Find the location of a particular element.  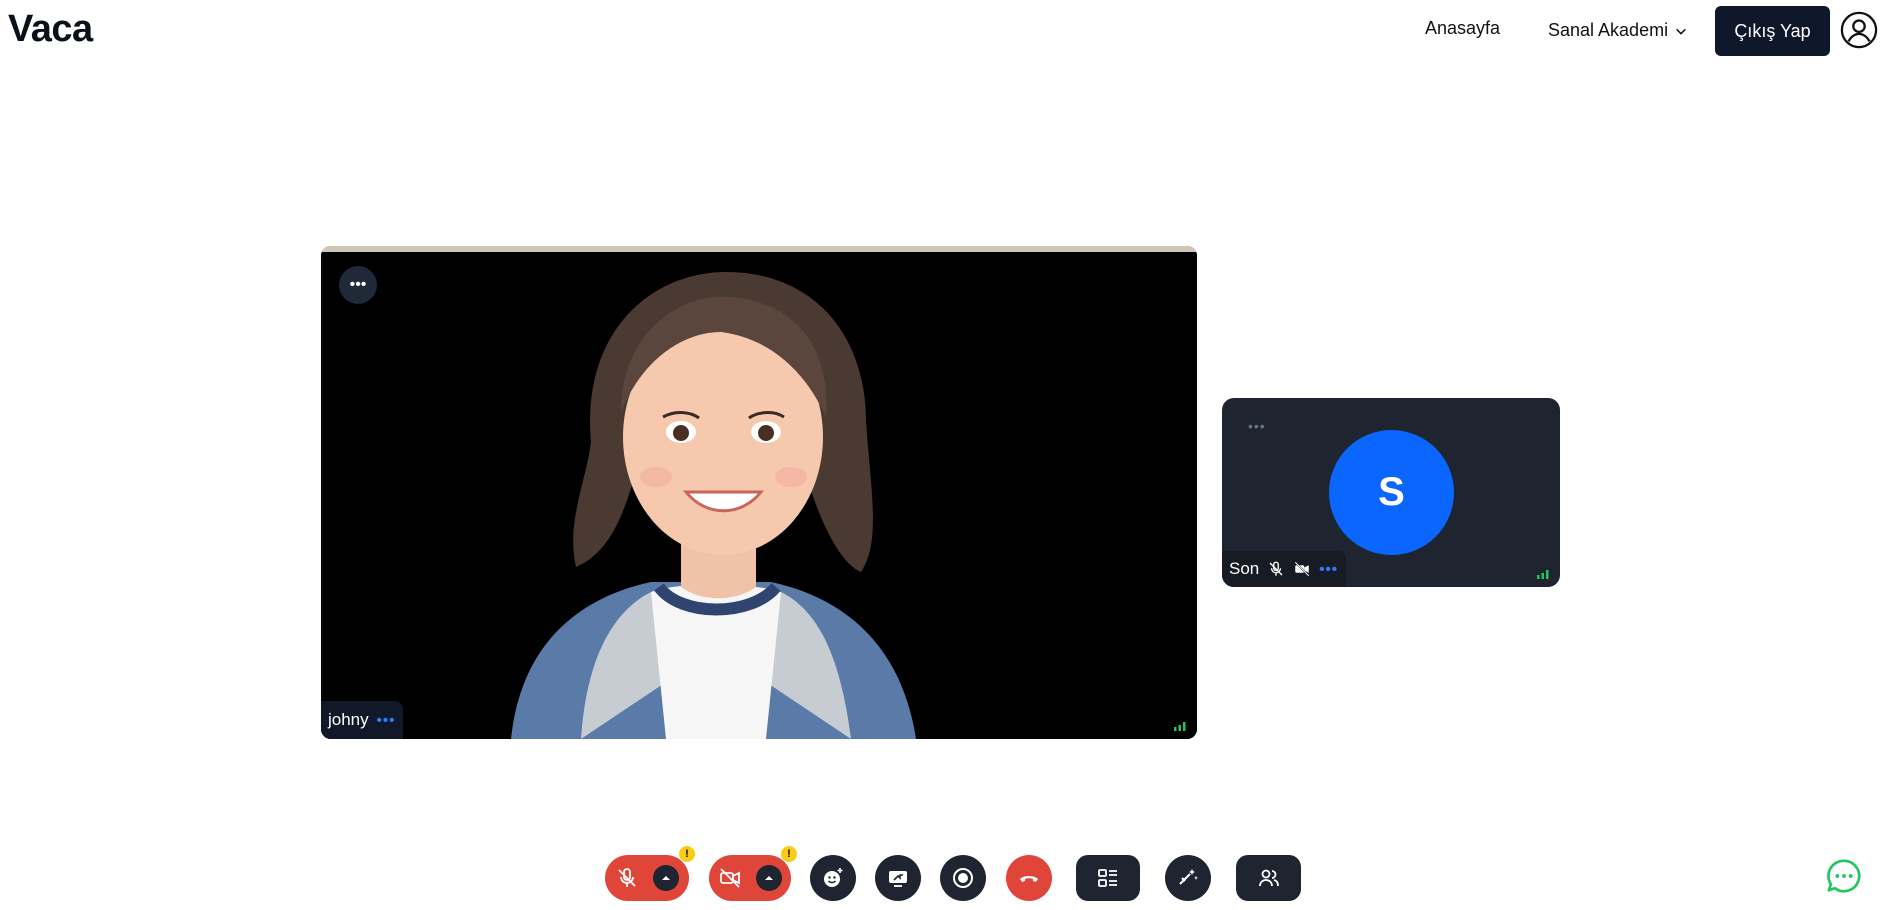

magic-wand-icon is located at coordinates (1188, 877).